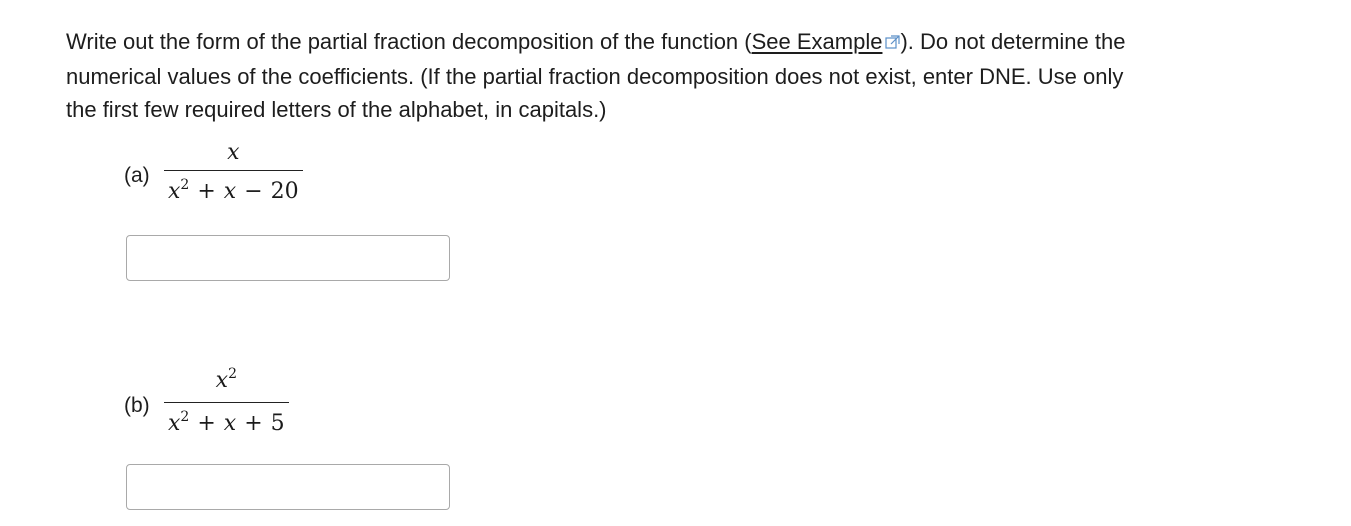 This screenshot has width=1351, height=526. What do you see at coordinates (233, 152) in the screenshot?
I see `part-a-numerator: x` at bounding box center [233, 152].